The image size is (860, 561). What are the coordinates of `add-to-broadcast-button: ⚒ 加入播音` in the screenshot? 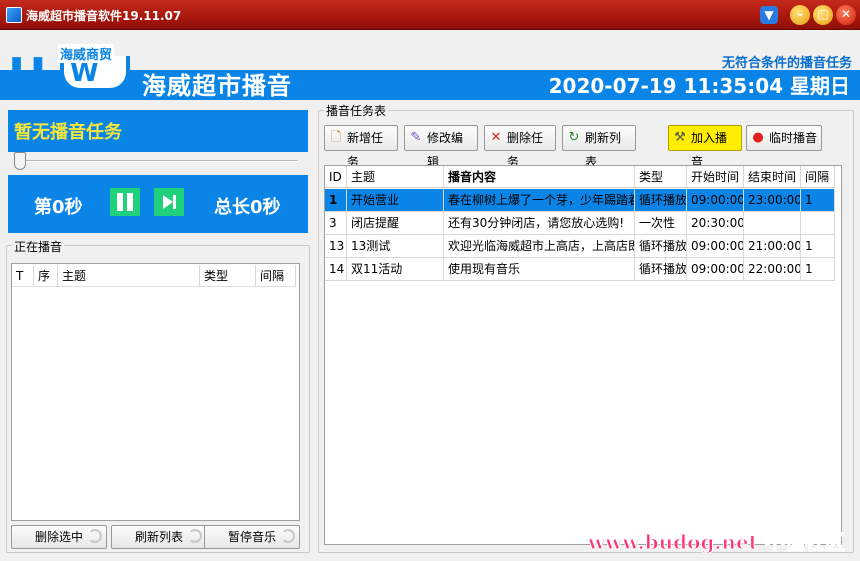 It's located at (705, 147).